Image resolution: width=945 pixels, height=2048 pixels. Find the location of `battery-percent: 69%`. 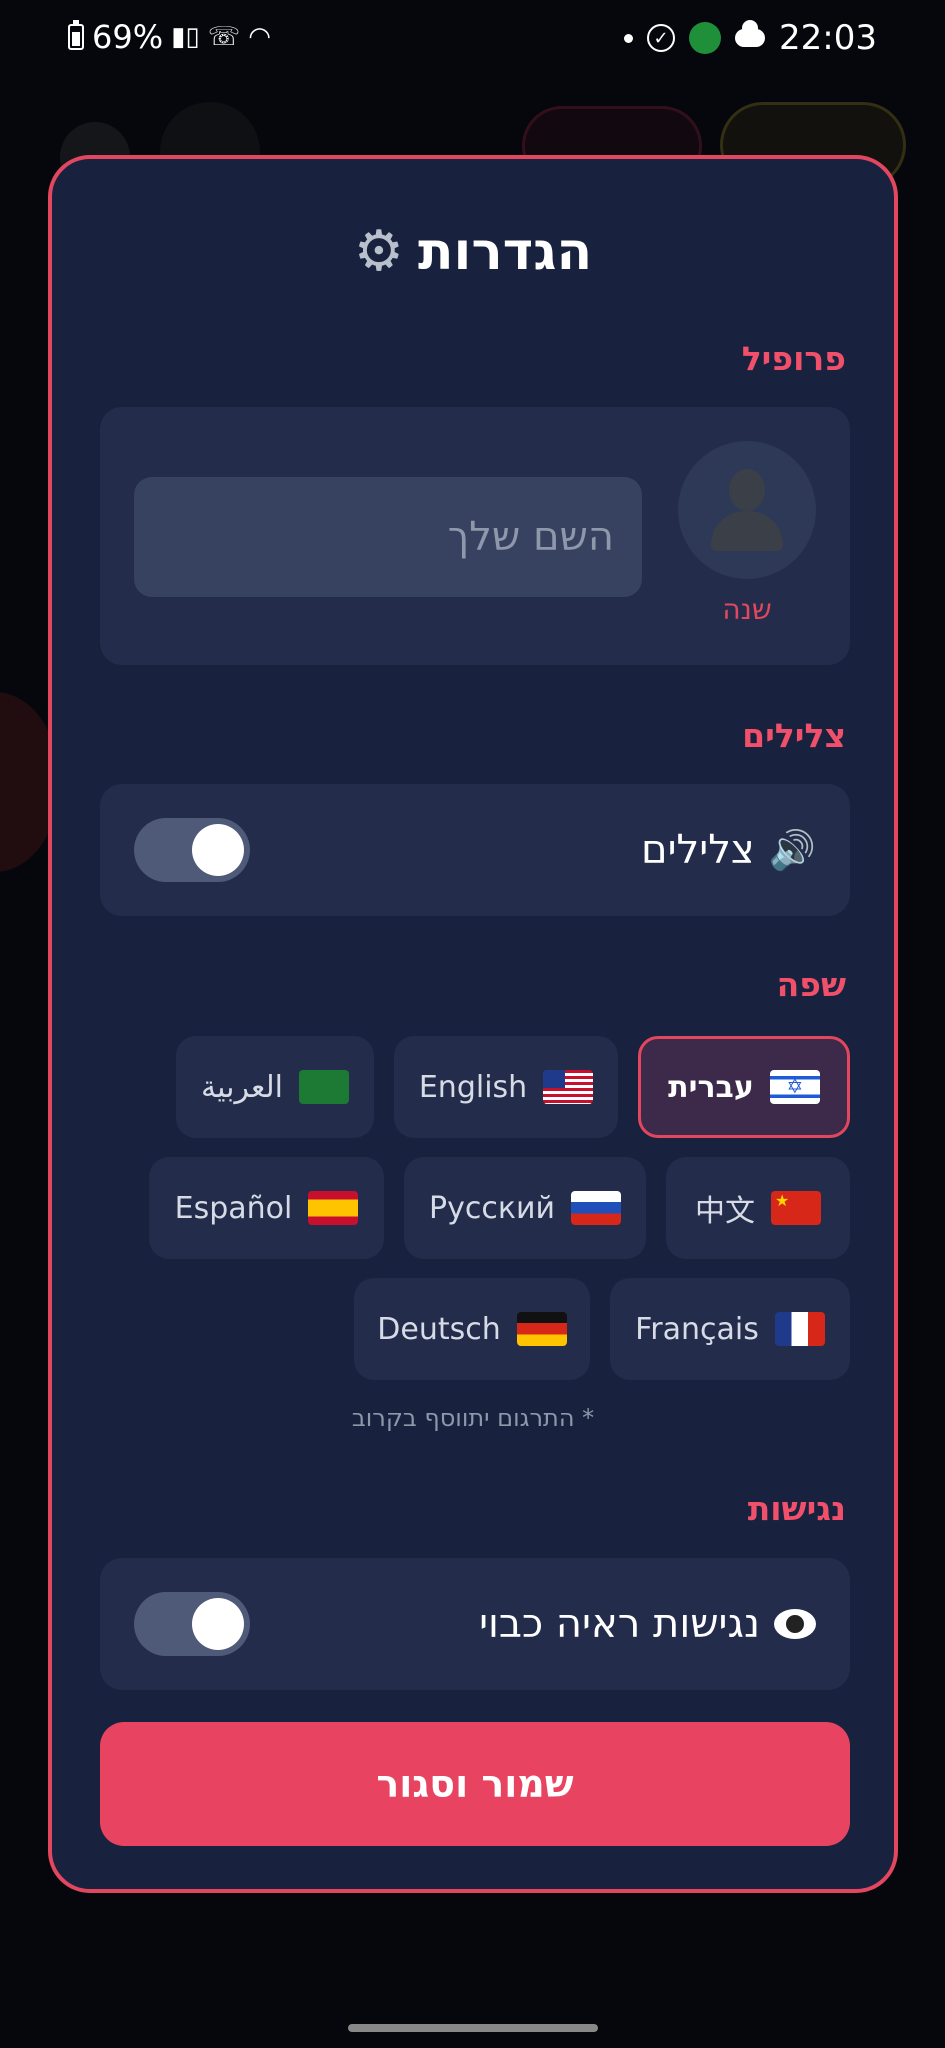

battery-percent: 69% is located at coordinates (128, 37).